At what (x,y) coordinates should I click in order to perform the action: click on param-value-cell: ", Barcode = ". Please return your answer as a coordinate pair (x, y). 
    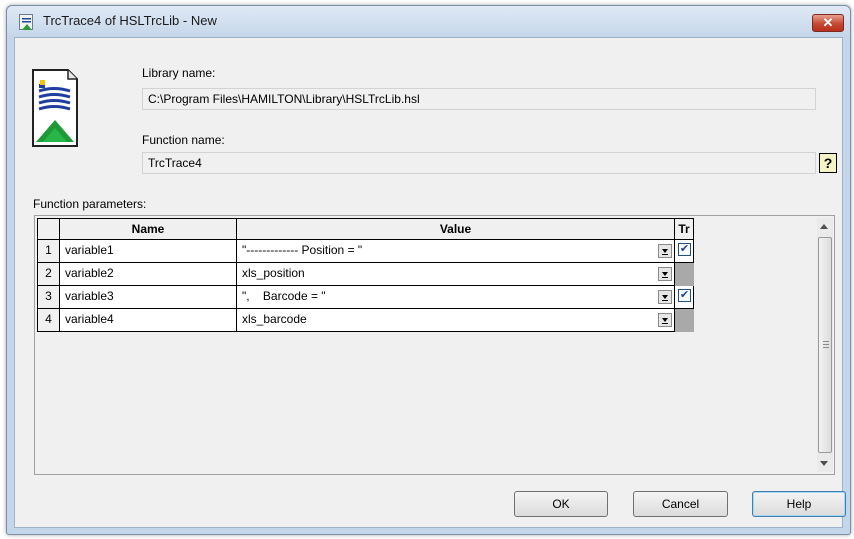
    Looking at the image, I should click on (456, 297).